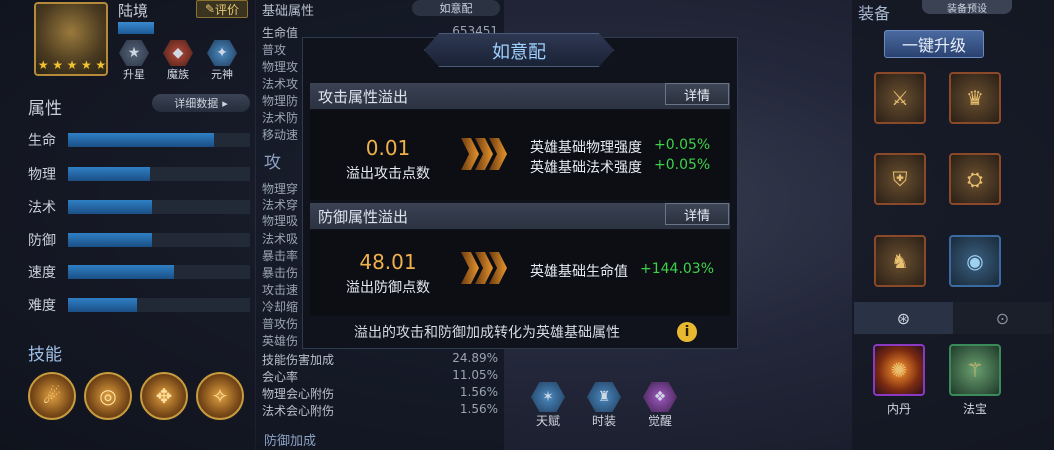  I want to click on attributes-title: 属性, so click(45, 109).